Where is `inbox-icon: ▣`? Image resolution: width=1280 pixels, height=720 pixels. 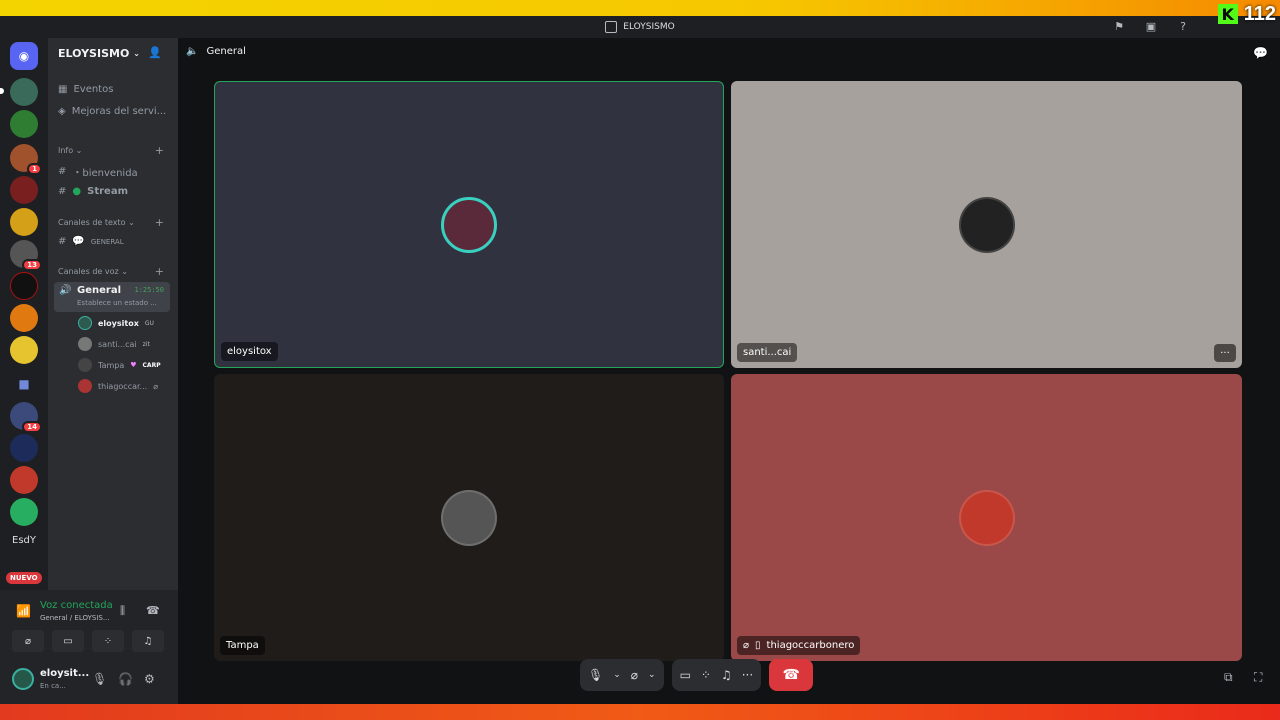
inbox-icon: ▣ is located at coordinates (1151, 26).